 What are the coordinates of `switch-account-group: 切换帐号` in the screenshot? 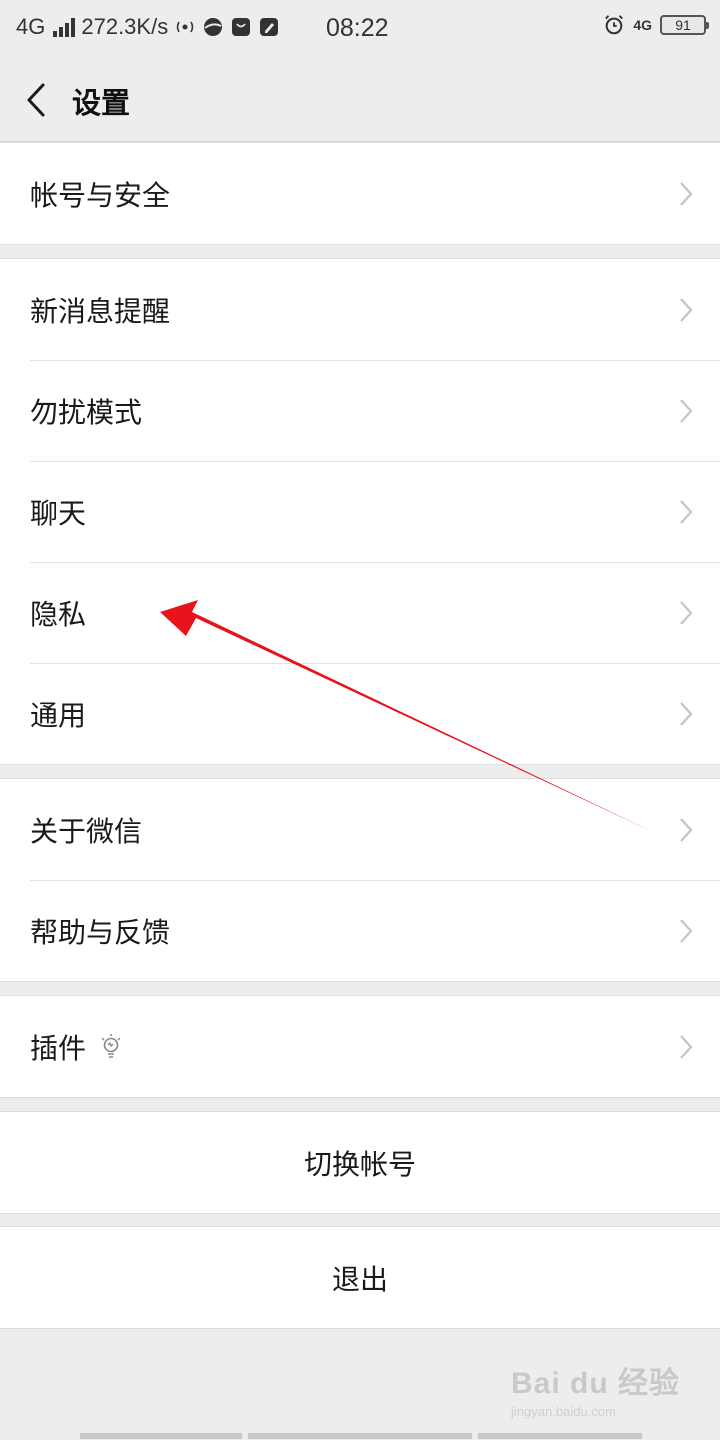 It's located at (360, 1162).